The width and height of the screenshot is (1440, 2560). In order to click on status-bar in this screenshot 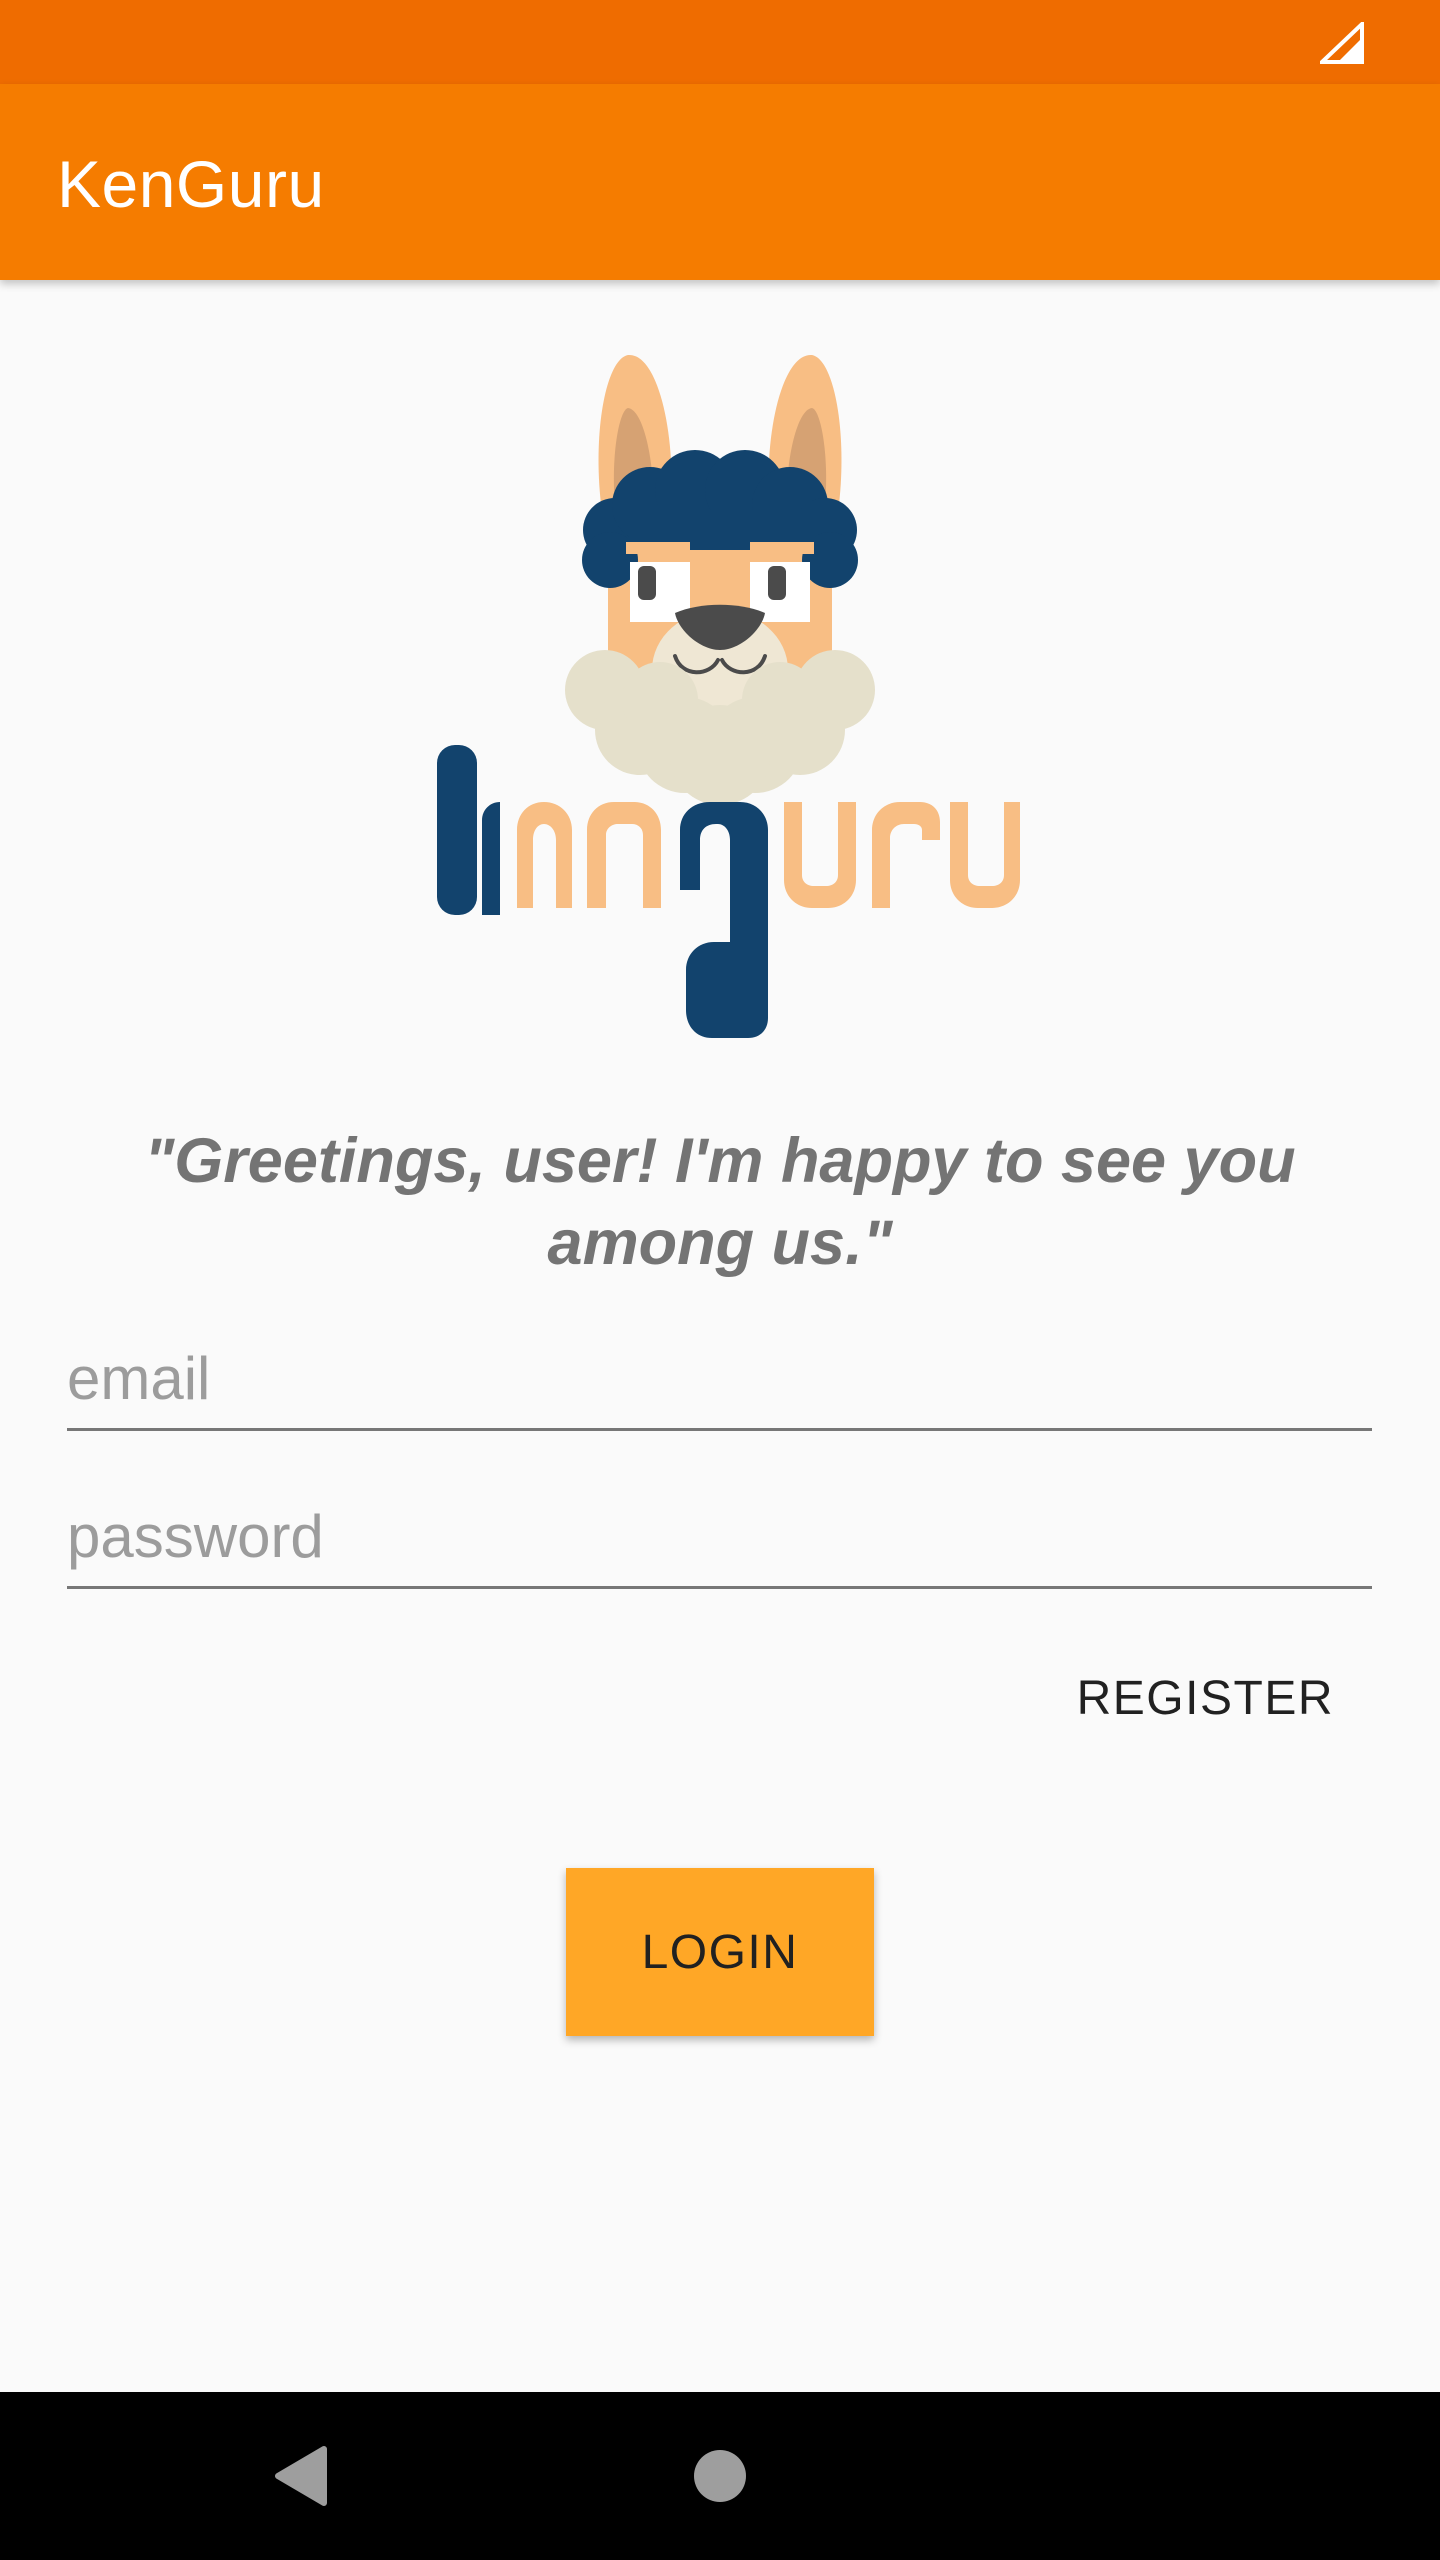, I will do `click(720, 42)`.